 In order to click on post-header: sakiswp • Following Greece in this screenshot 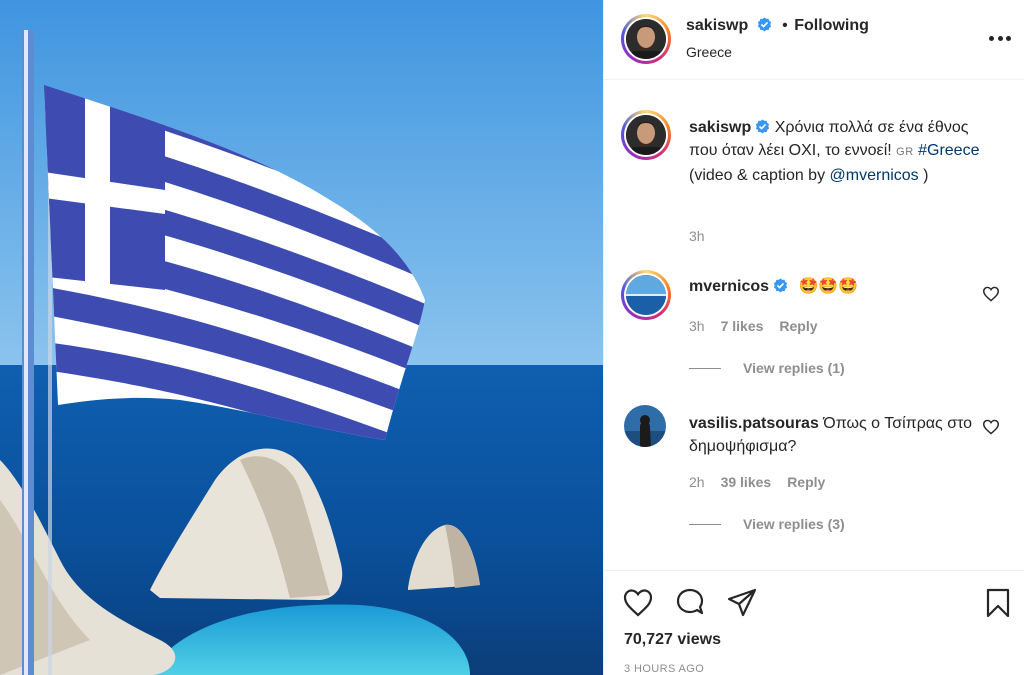, I will do `click(814, 40)`.